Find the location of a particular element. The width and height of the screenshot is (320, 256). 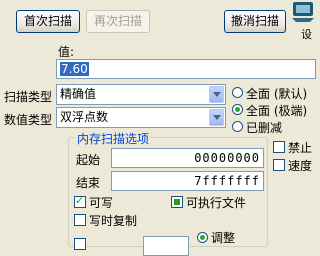

start-label: 起始 is located at coordinates (88, 160).